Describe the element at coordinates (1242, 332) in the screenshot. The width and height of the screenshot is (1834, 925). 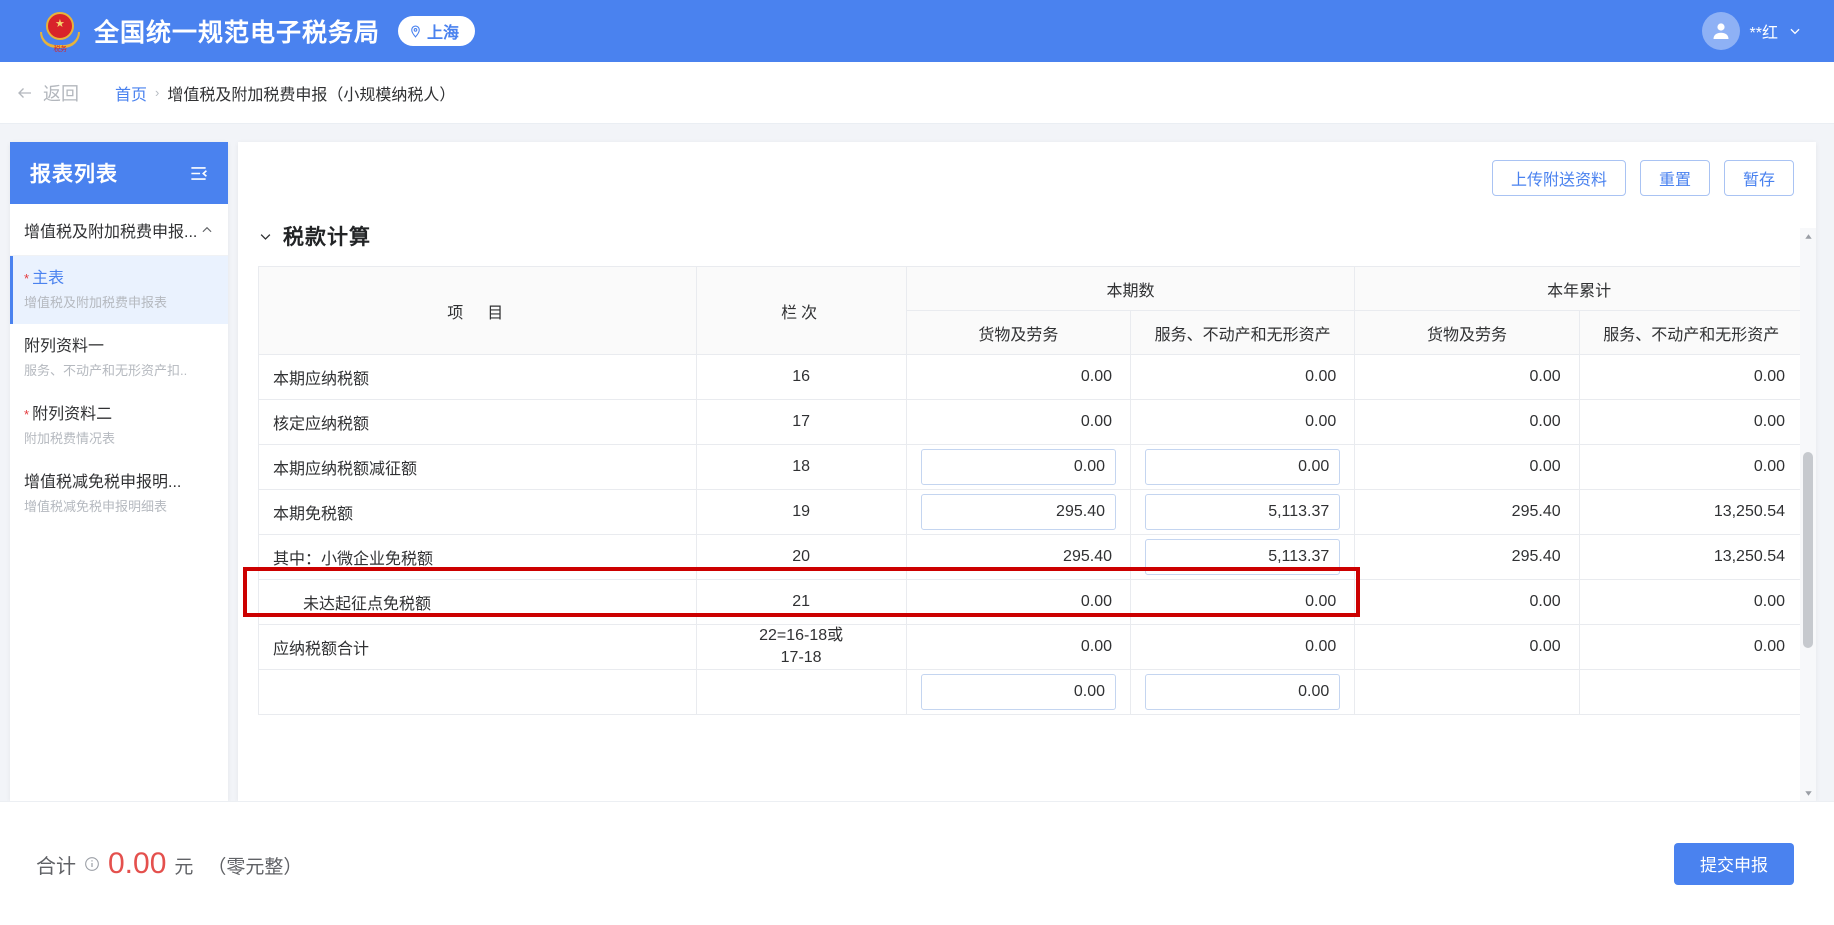
I see `col-header-current-services: 服务、不动产和无形资产` at that location.